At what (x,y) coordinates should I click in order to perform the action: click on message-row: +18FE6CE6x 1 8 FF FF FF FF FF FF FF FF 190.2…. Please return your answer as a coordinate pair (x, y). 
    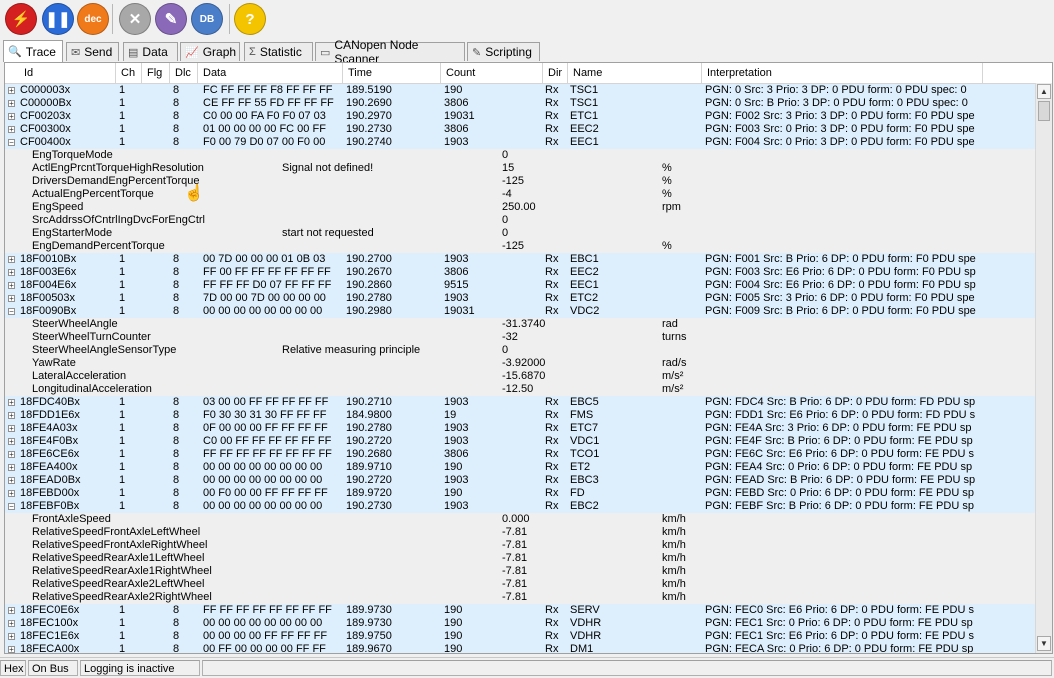
    Looking at the image, I should click on (520, 454).